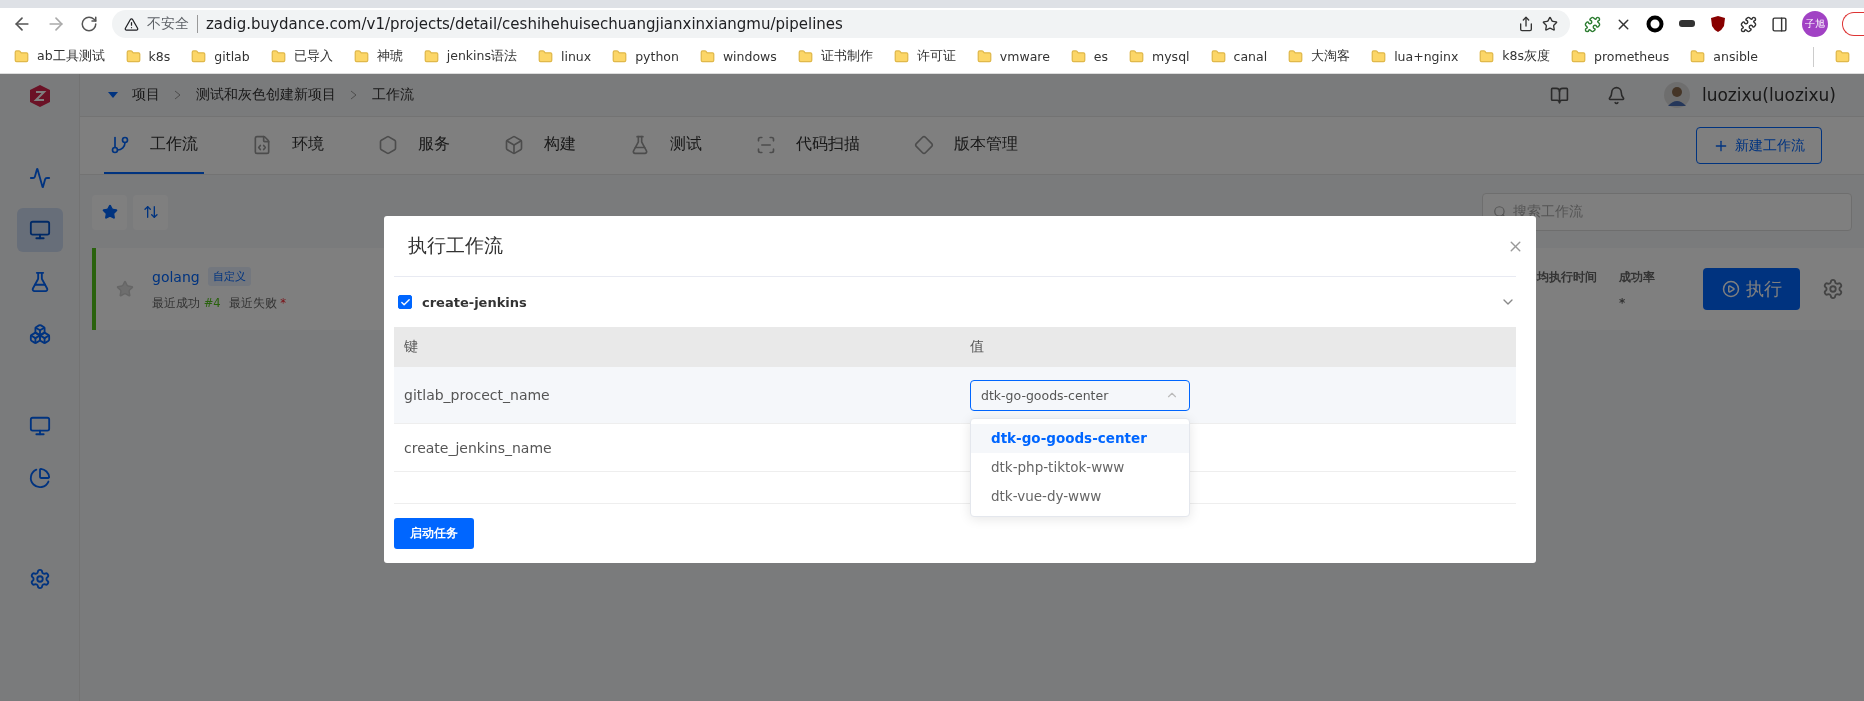 Image resolution: width=1864 pixels, height=701 pixels. Describe the element at coordinates (154, 145) in the screenshot. I see `nav-tab: 工作流` at that location.